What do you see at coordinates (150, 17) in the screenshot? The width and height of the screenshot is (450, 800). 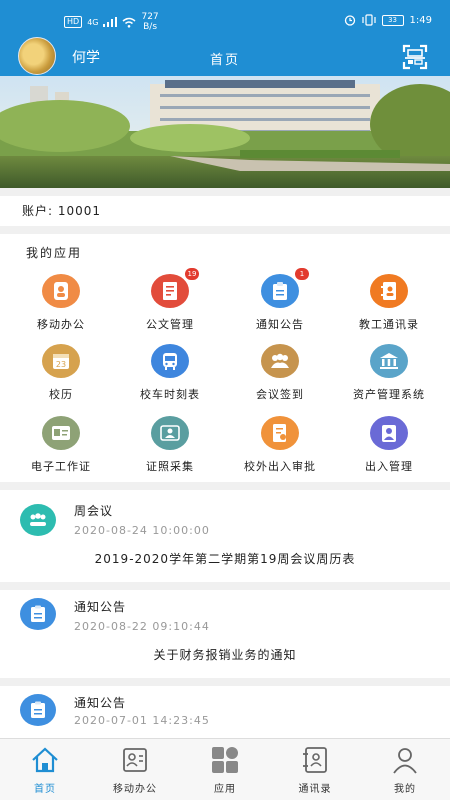 I see `speed-value: 727` at bounding box center [150, 17].